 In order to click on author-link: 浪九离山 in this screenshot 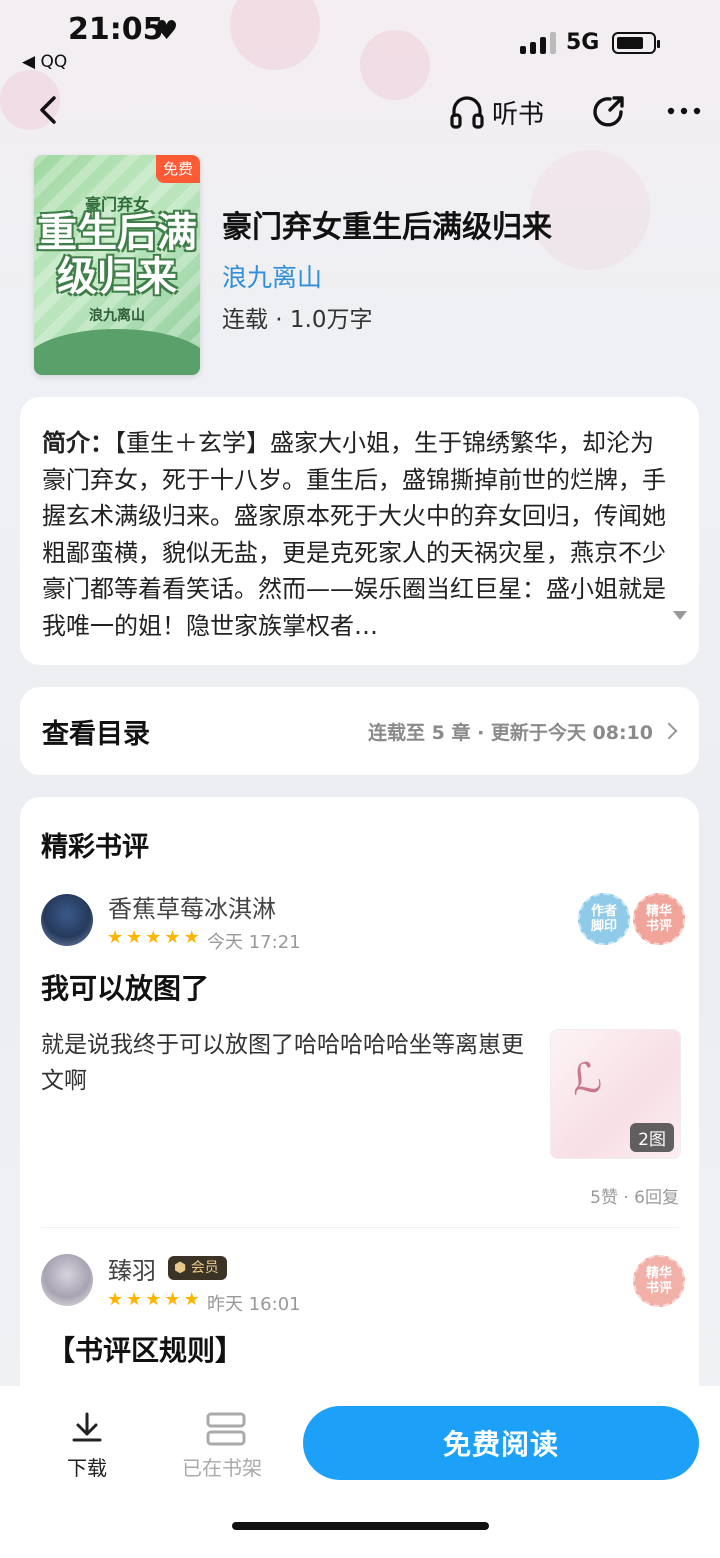, I will do `click(272, 276)`.